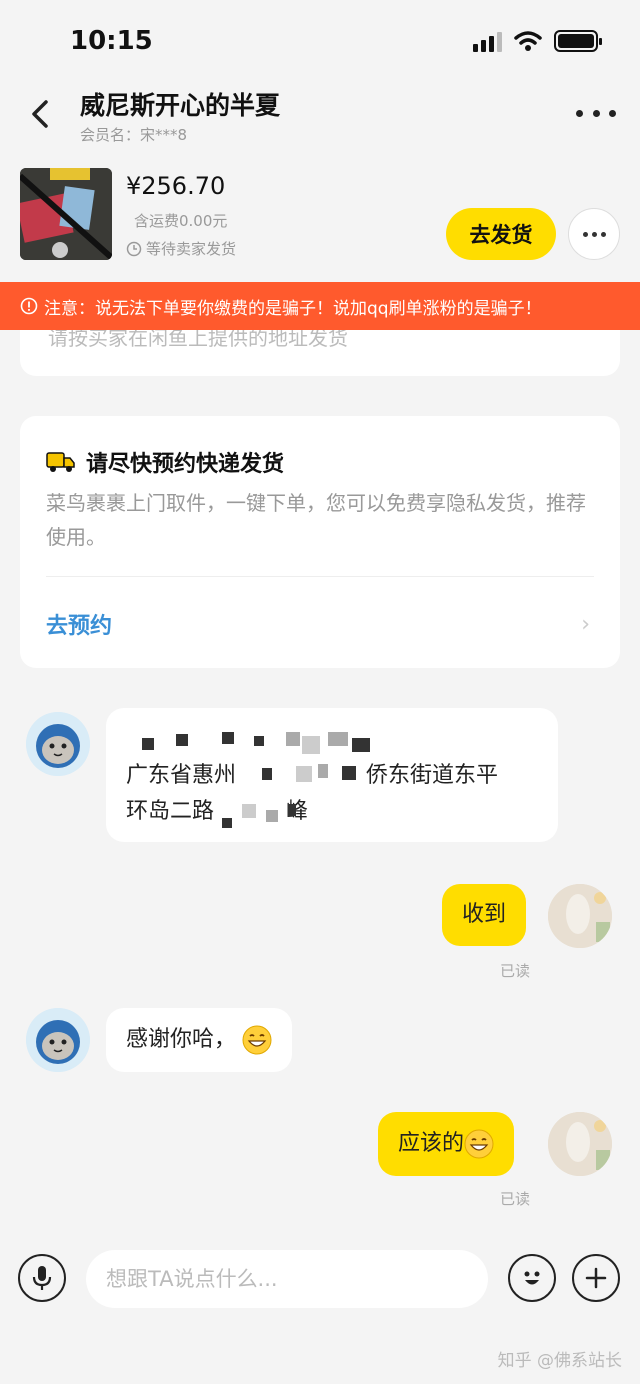  Describe the element at coordinates (320, 353) in the screenshot. I see `address-card-partial: 请按买家在闲鱼上提供的地址发货` at that location.